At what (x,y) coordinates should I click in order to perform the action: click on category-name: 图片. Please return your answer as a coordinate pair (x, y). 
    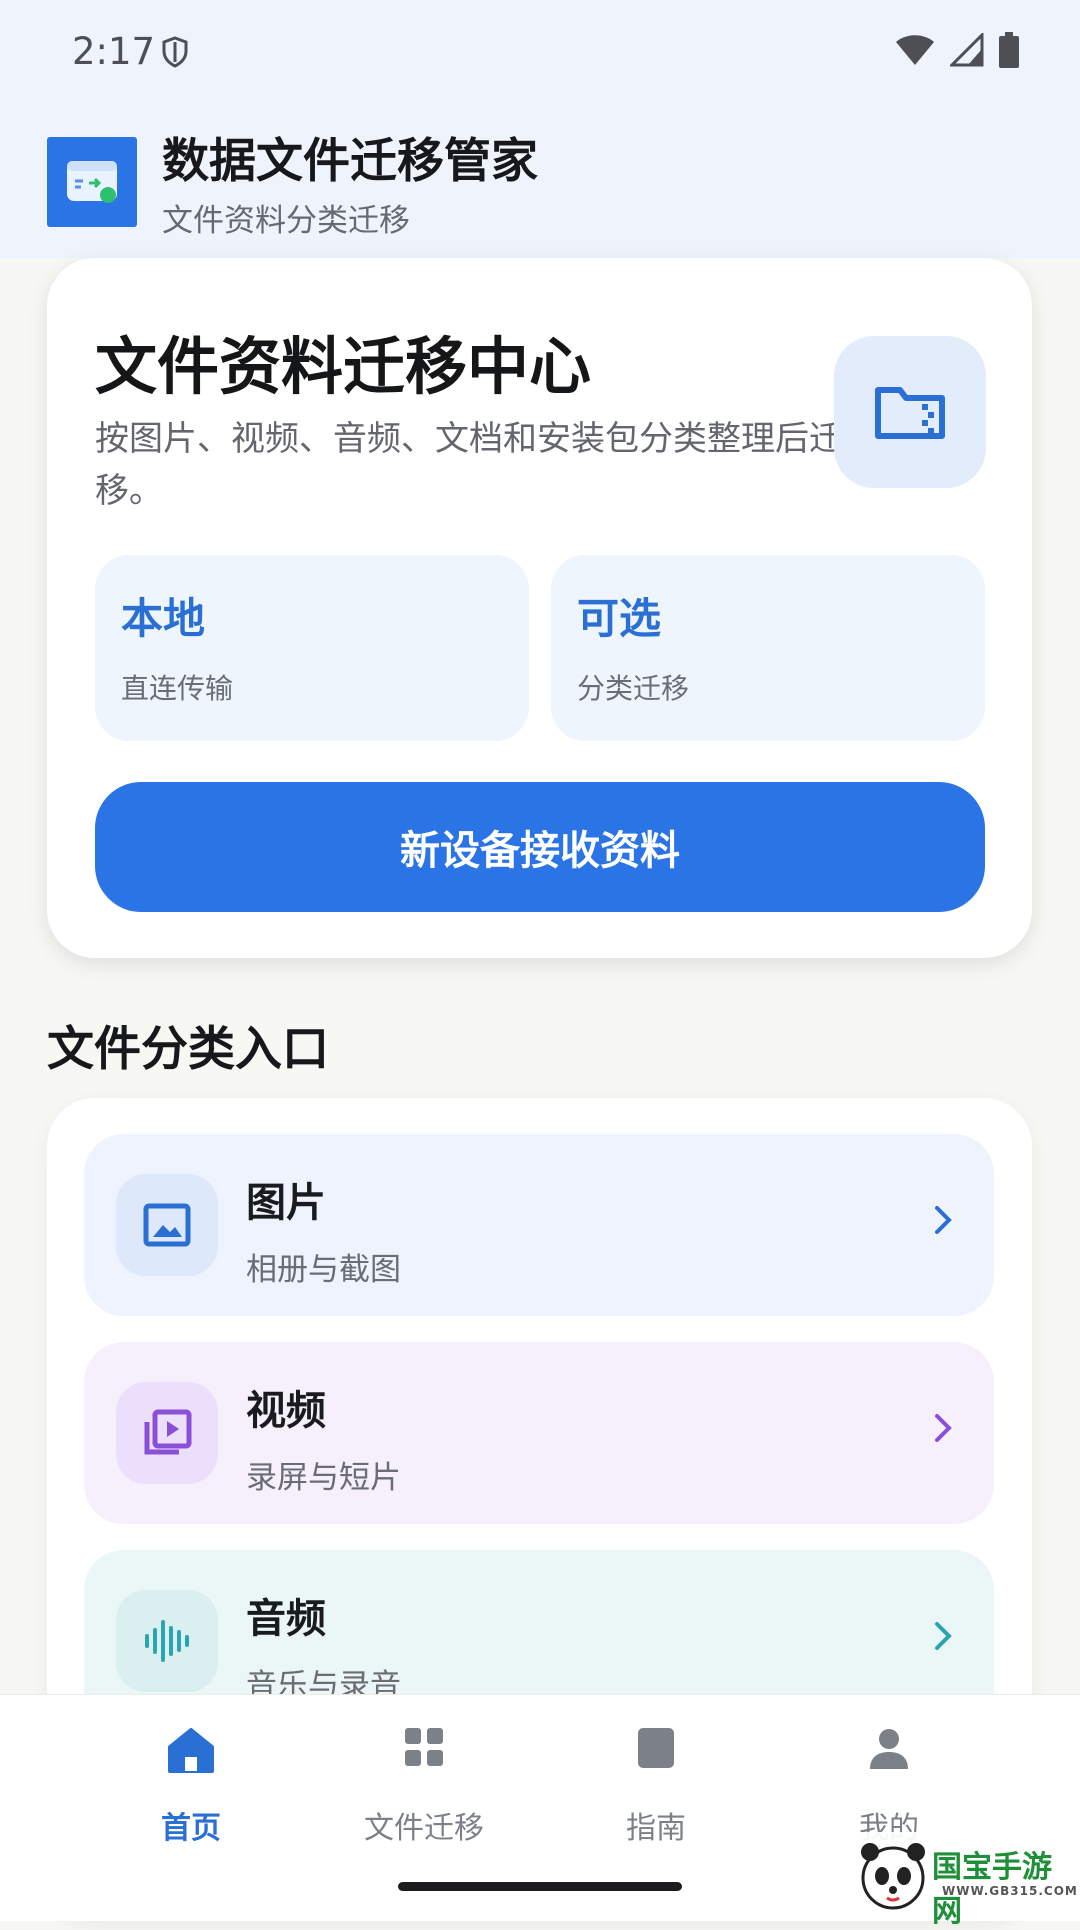
    Looking at the image, I should click on (286, 1203).